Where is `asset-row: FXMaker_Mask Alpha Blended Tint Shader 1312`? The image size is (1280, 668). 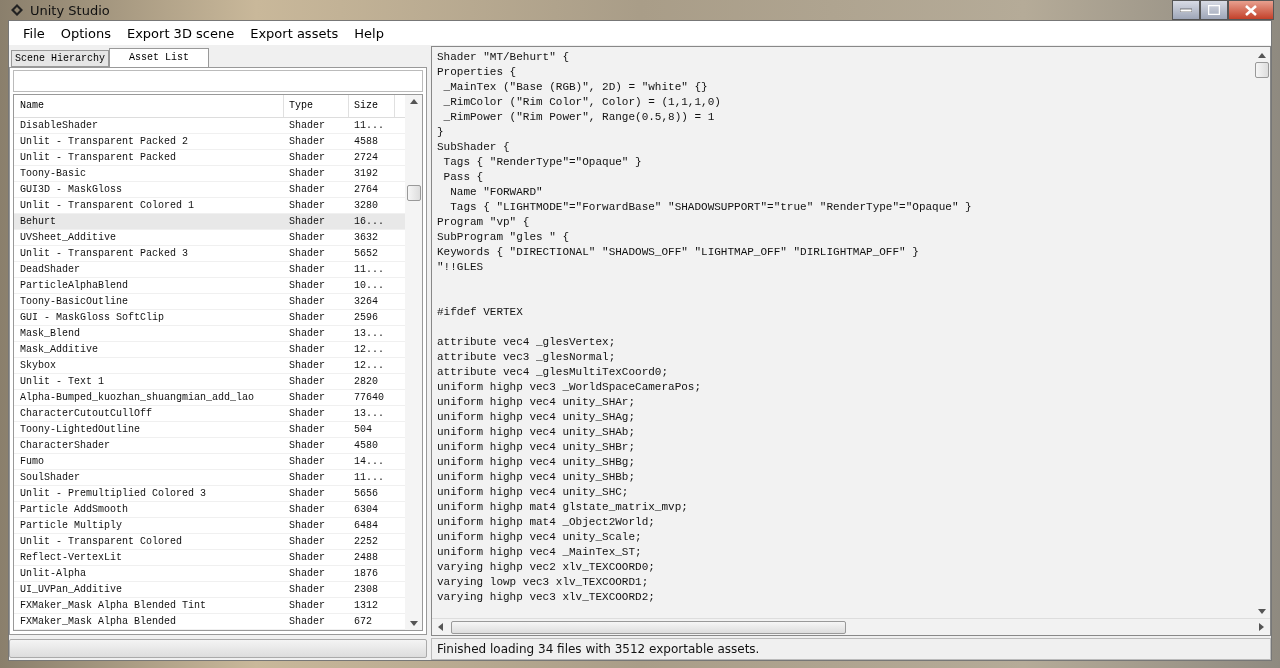
asset-row: FXMaker_Mask Alpha Blended Tint Shader 1312 is located at coordinates (209, 606).